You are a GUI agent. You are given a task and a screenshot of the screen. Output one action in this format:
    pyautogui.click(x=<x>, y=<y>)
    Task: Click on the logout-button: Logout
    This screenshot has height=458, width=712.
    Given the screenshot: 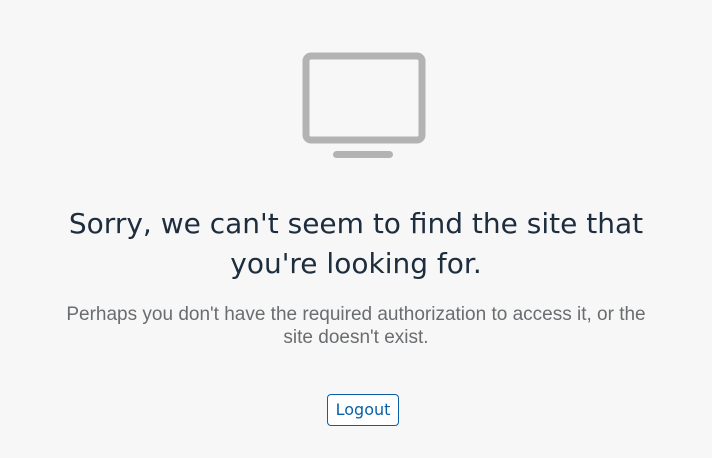 What is the action you would take?
    pyautogui.click(x=363, y=410)
    